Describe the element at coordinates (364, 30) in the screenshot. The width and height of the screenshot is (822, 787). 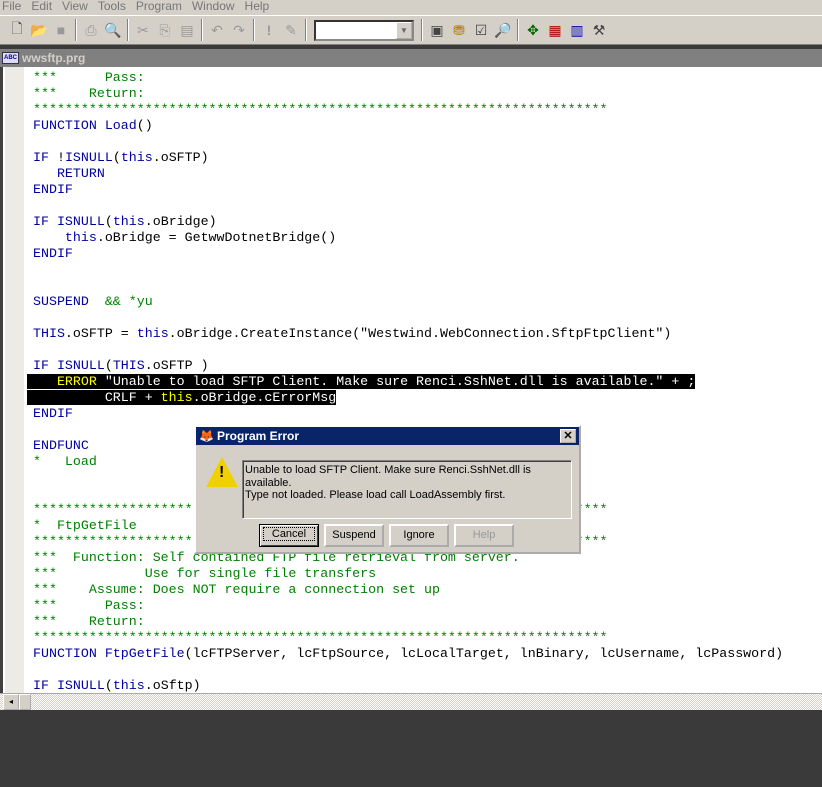
I see `toolbar-combo: ▼` at that location.